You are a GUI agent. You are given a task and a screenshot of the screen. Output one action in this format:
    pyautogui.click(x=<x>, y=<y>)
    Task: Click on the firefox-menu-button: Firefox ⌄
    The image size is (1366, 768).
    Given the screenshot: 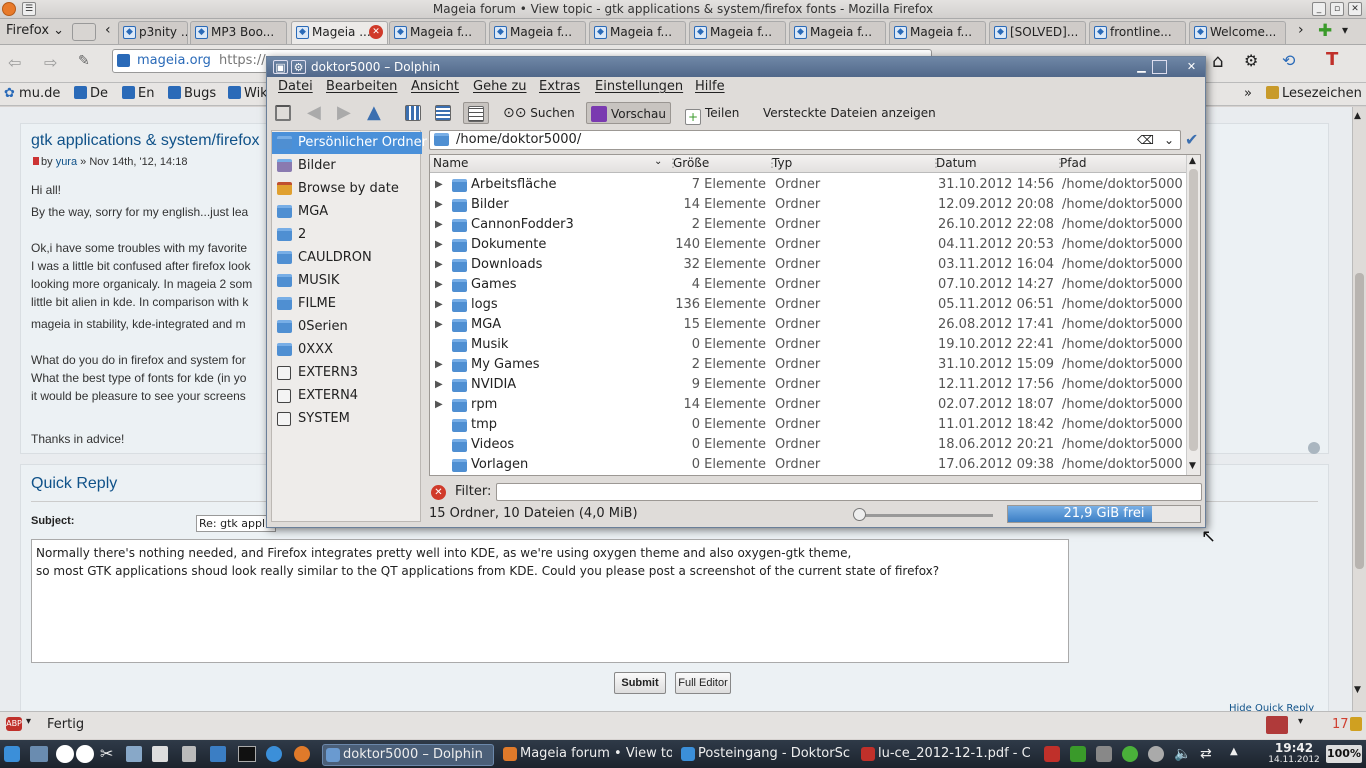 What is the action you would take?
    pyautogui.click(x=35, y=30)
    